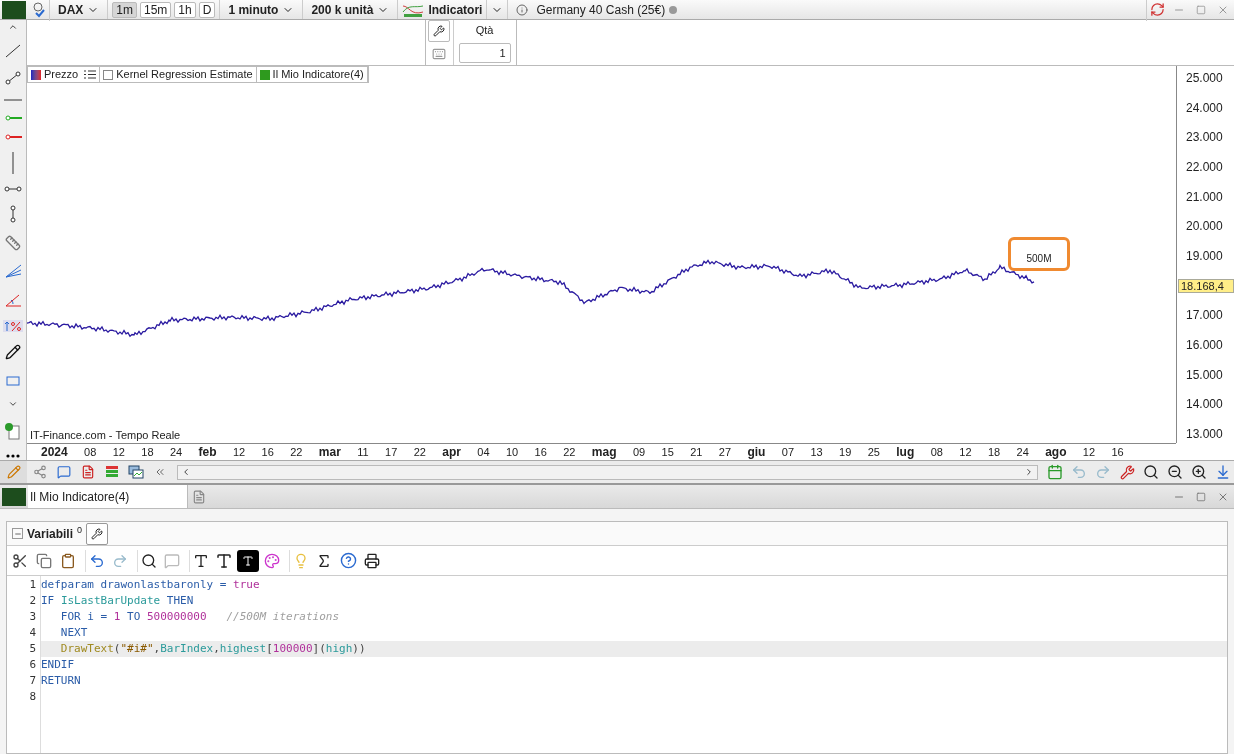 The image size is (1234, 754). Describe the element at coordinates (13, 455) in the screenshot. I see `more-icon` at that location.